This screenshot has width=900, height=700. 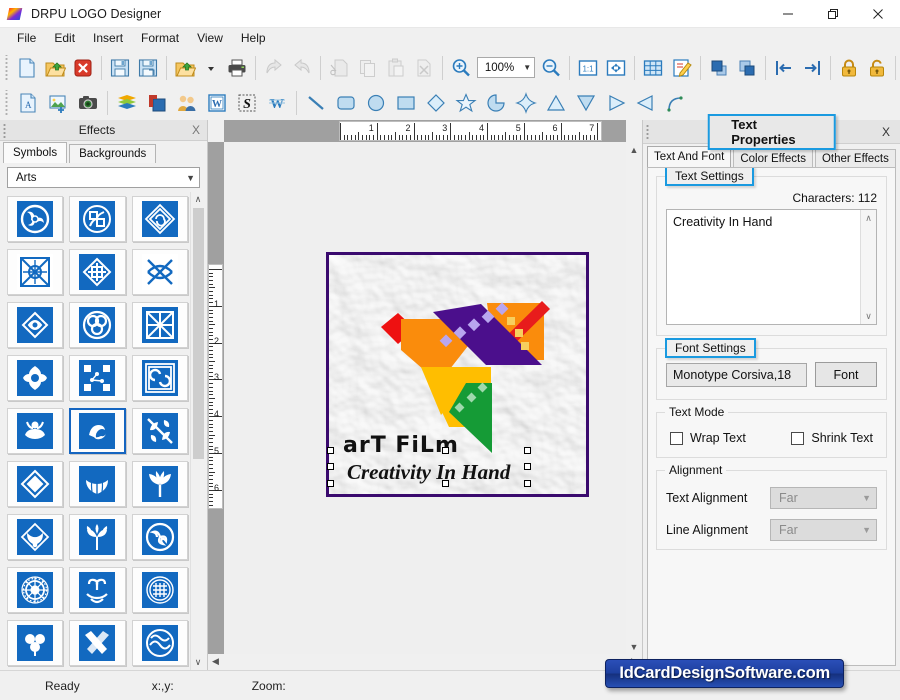 I want to click on bring-to-front-icon, so click(x=719, y=68).